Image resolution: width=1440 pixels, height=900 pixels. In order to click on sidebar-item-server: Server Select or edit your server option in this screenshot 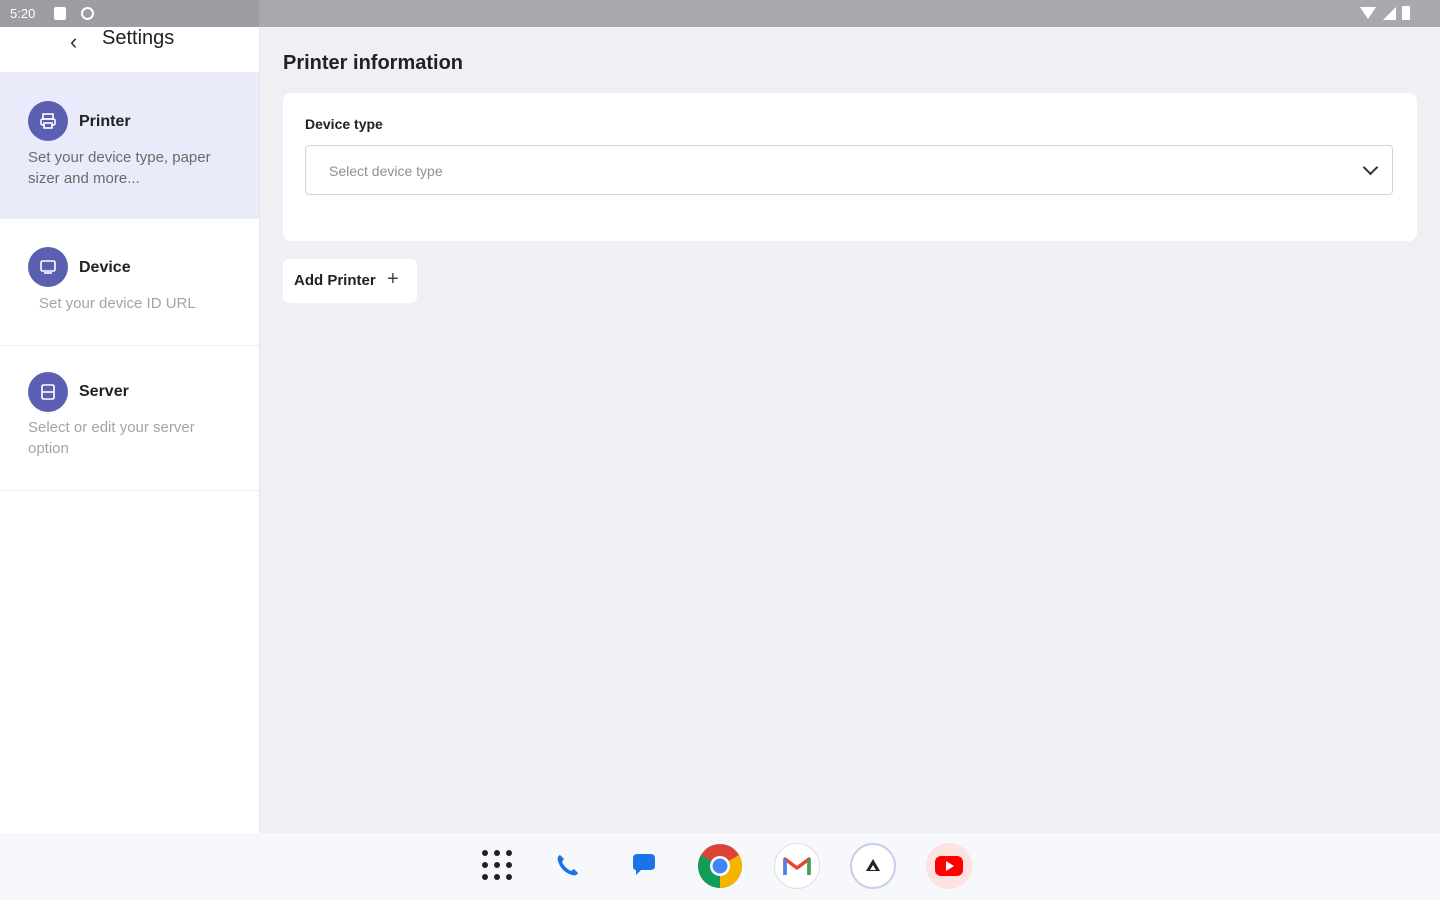, I will do `click(129, 418)`.